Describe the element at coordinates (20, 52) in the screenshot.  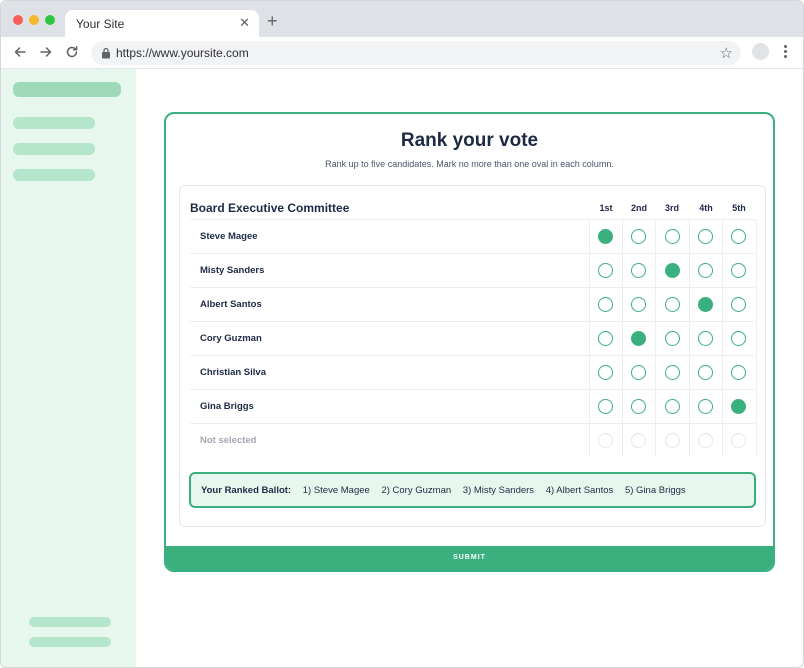
I see `back-icon` at that location.